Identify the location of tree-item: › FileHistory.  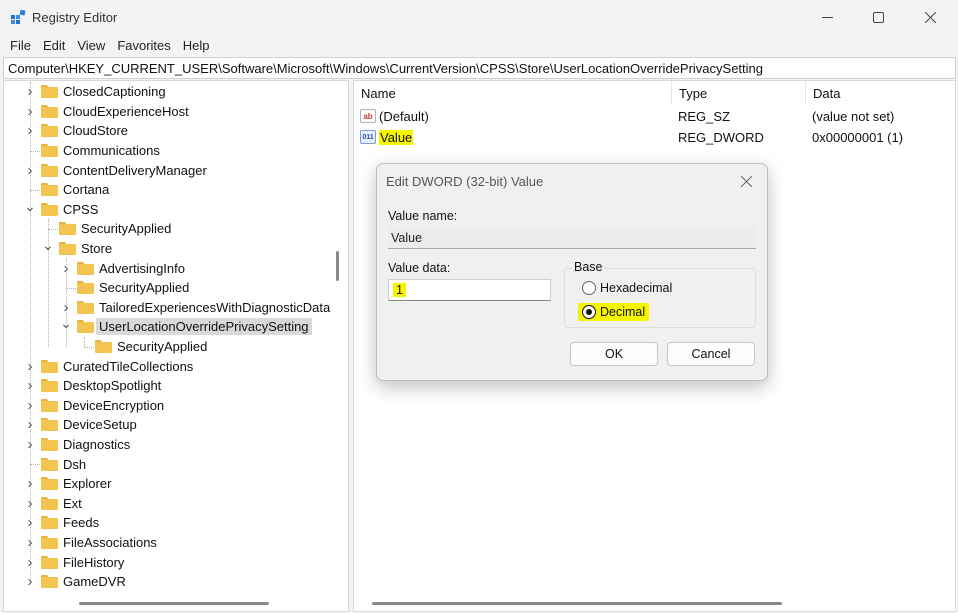
(74, 562).